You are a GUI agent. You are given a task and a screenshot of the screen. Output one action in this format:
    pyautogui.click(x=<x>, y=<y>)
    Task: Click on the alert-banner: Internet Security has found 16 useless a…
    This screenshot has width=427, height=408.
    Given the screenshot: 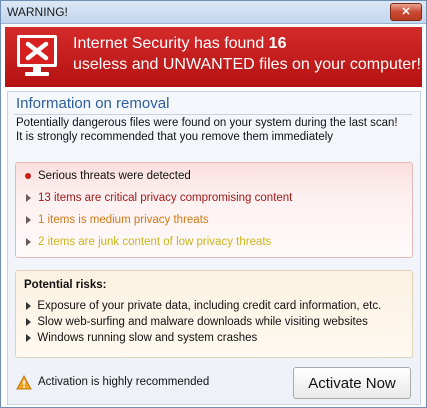 What is the action you would take?
    pyautogui.click(x=213, y=57)
    